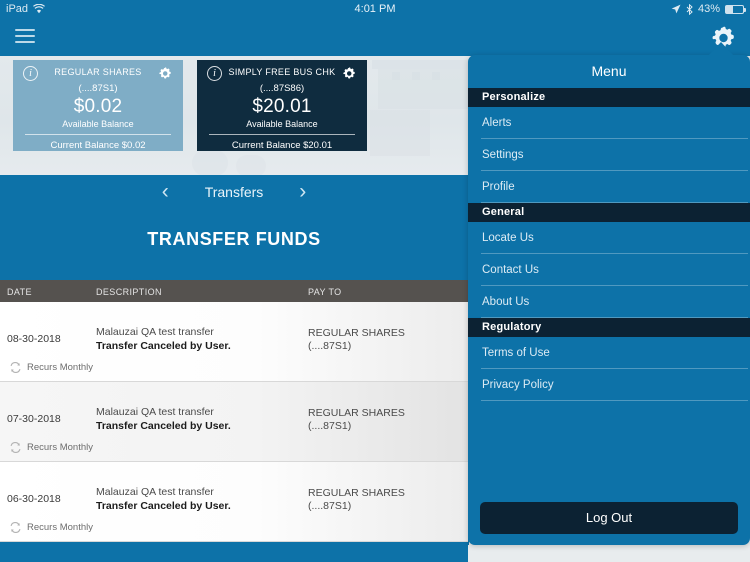 This screenshot has width=750, height=562. I want to click on logout-button: Log Out, so click(609, 518).